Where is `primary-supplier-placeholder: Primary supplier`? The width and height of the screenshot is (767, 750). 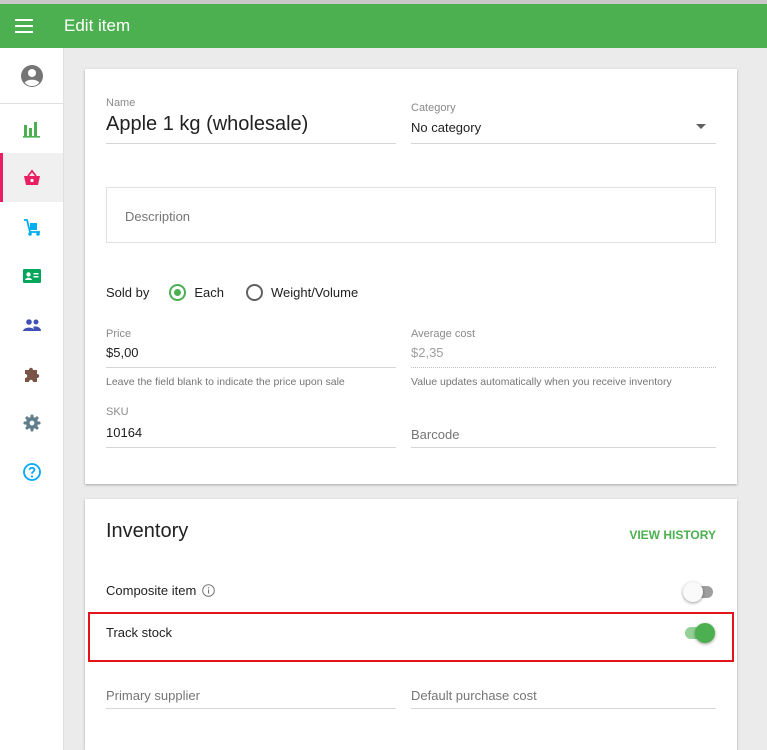 primary-supplier-placeholder: Primary supplier is located at coordinates (153, 695).